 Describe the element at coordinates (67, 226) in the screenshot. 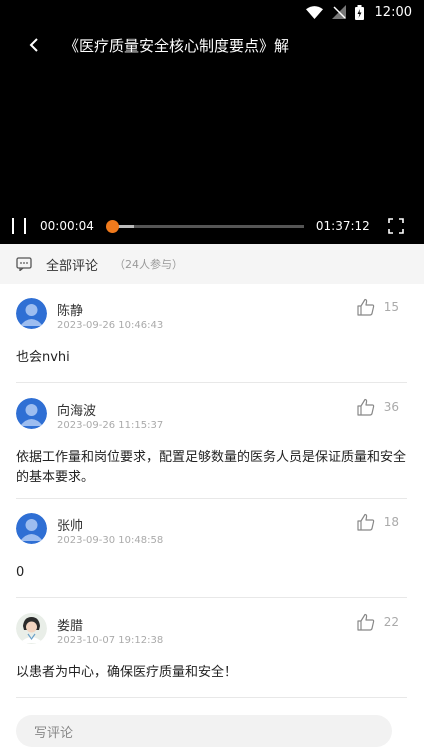

I see `current-time: 00:00:04` at that location.